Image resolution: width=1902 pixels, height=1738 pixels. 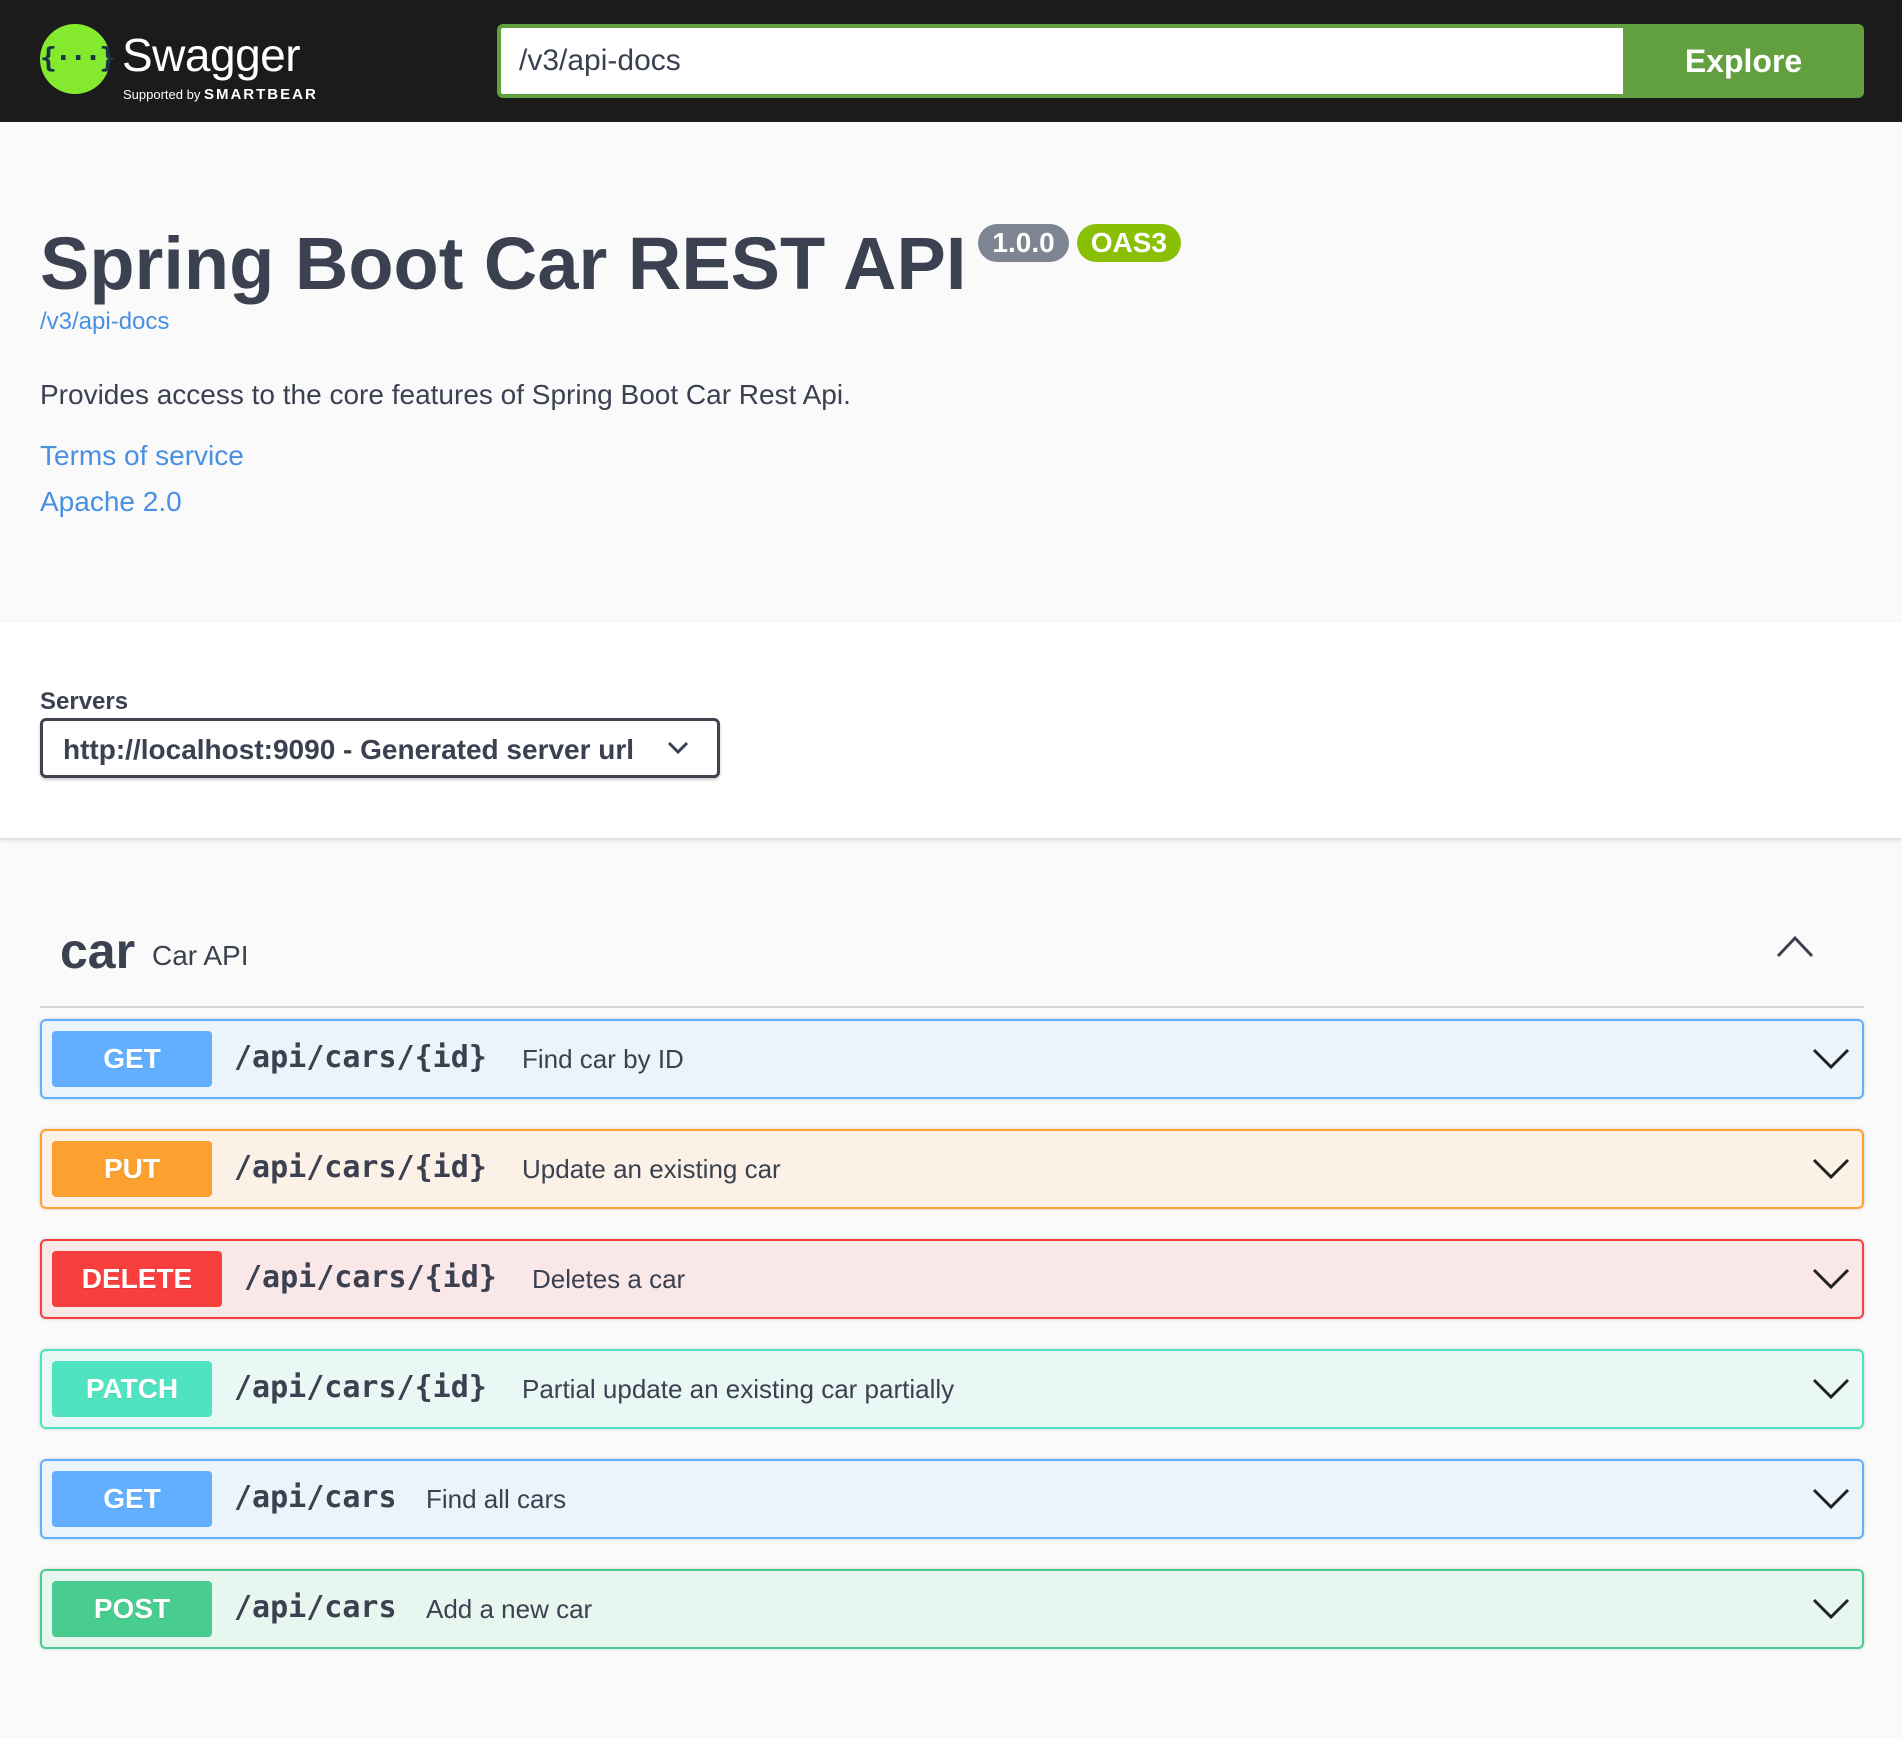 What do you see at coordinates (132, 1609) in the screenshot?
I see `method-badge: POST` at bounding box center [132, 1609].